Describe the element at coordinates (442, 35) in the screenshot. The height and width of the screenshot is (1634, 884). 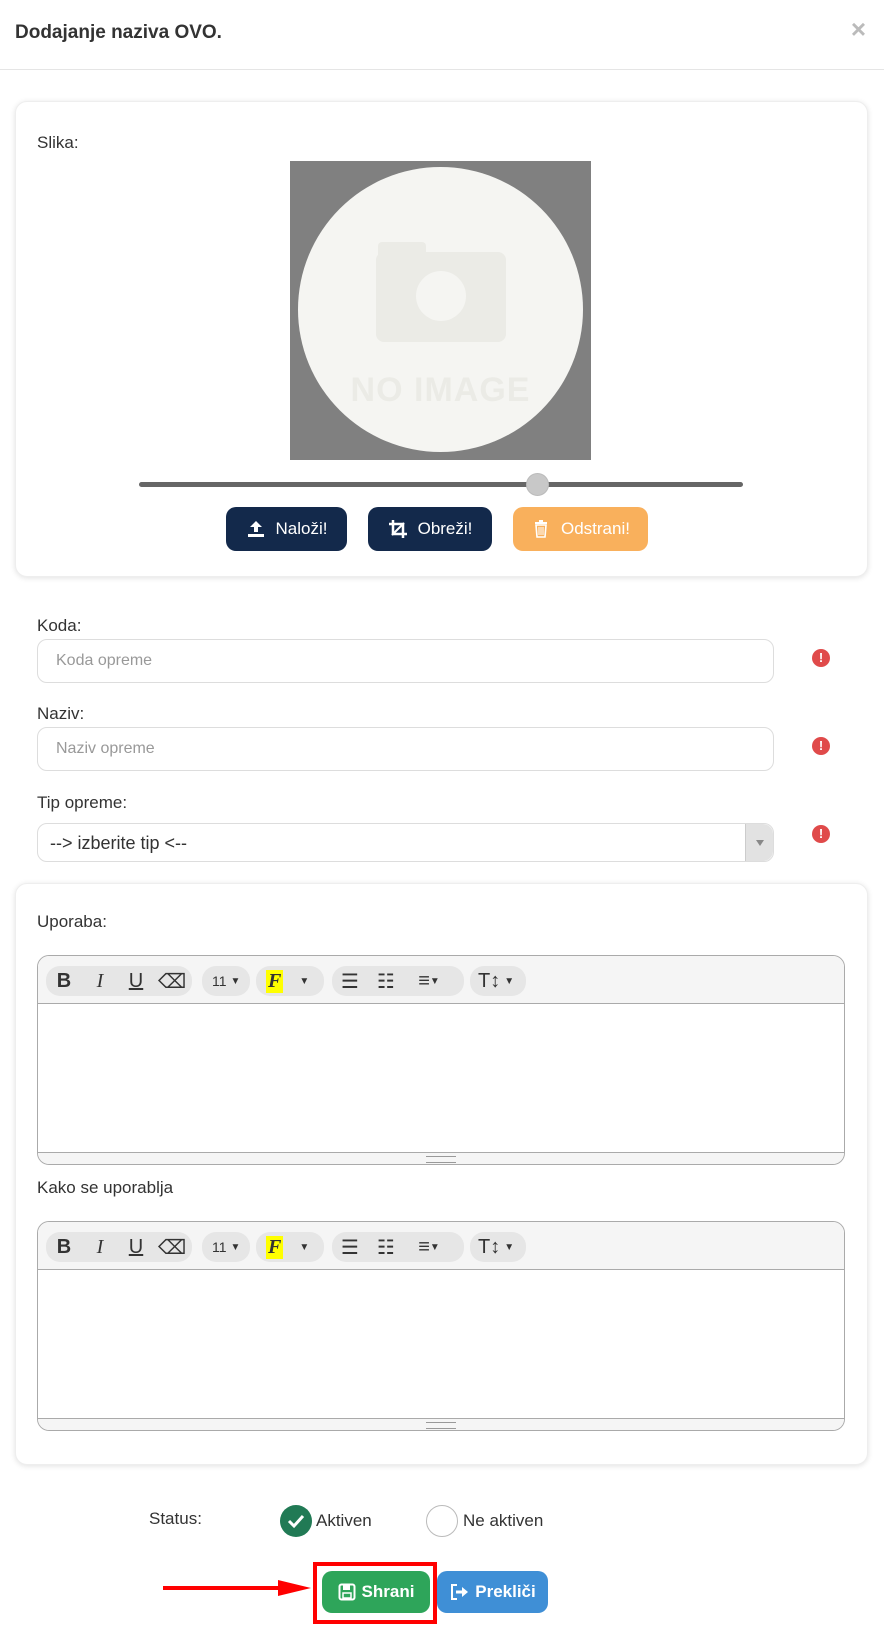
I see `modal-header: Dodajanje naziva OVO. ×` at that location.